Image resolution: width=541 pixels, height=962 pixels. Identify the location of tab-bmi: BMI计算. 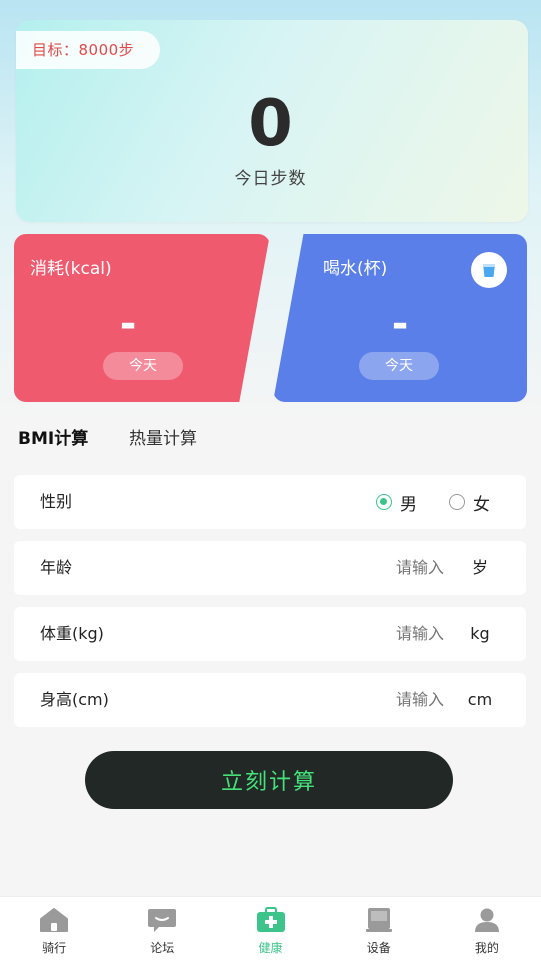
(53, 439).